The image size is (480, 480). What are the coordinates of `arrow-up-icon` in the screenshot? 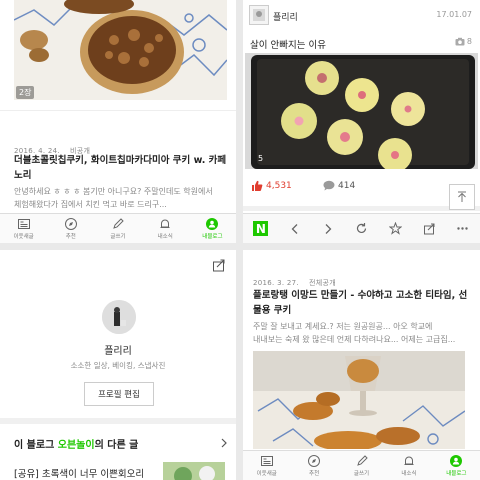 It's located at (462, 196).